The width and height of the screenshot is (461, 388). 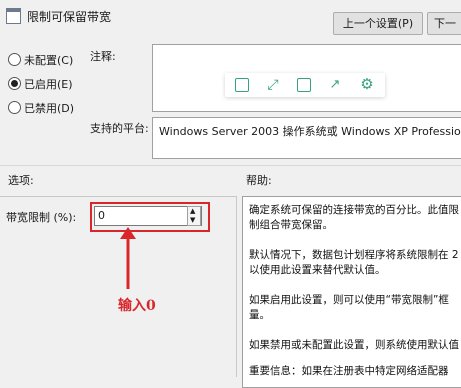 I want to click on divider, so click(x=230, y=165).